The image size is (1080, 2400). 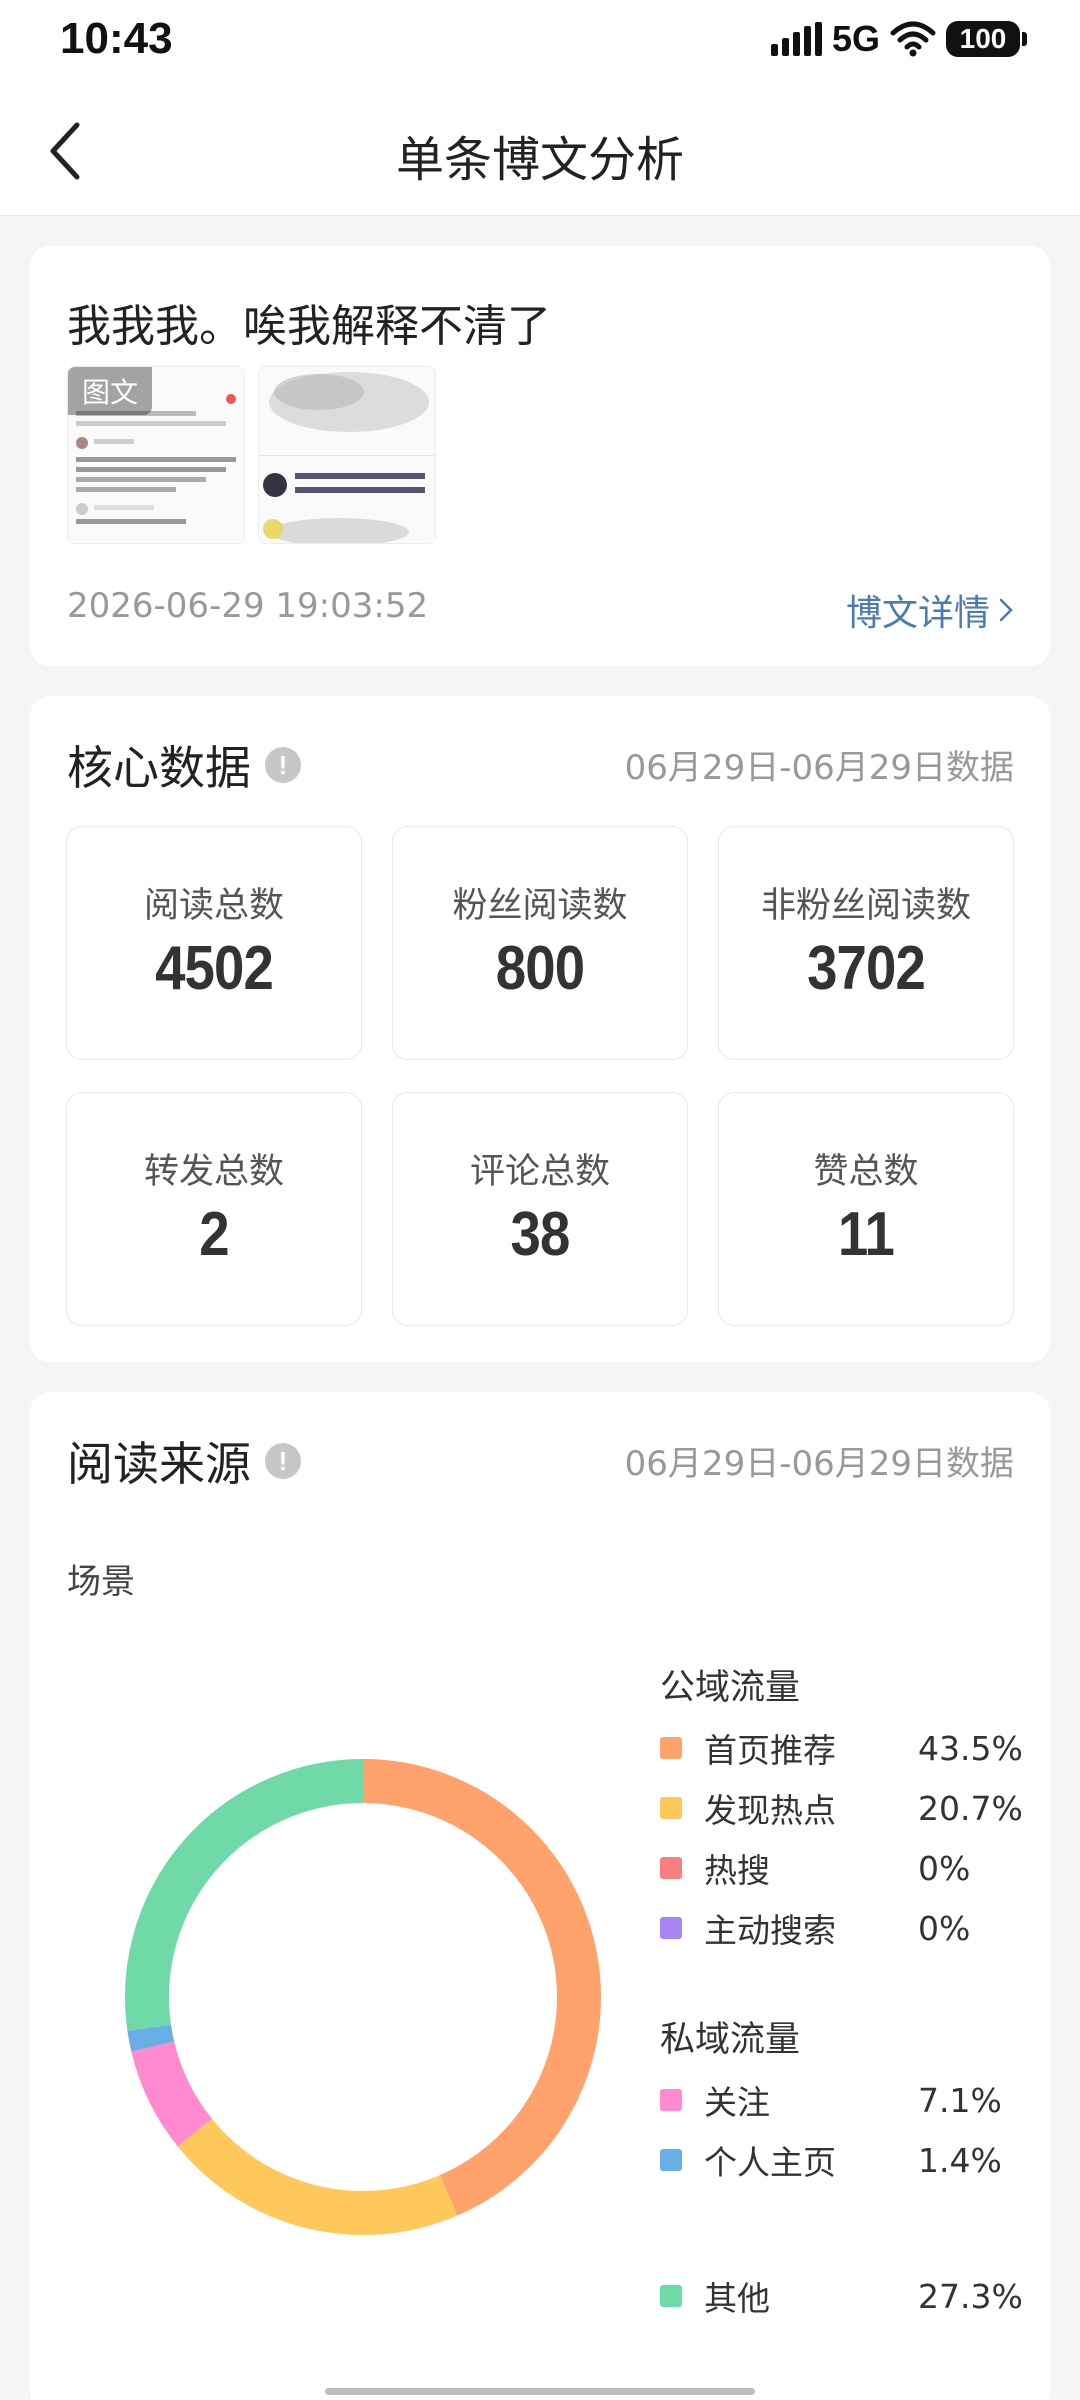 I want to click on post-image-thumbnail: 图文, so click(x=156, y=455).